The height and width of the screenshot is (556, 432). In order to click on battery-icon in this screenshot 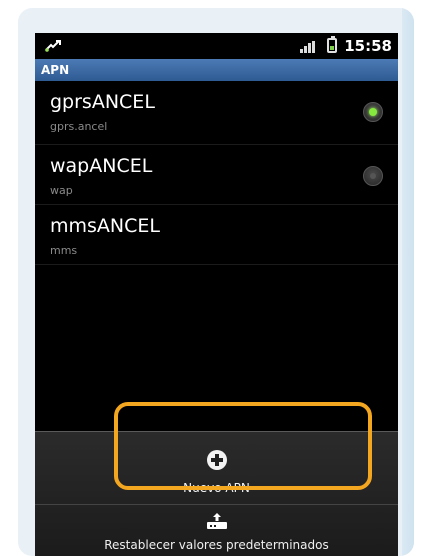, I will do `click(332, 44)`.